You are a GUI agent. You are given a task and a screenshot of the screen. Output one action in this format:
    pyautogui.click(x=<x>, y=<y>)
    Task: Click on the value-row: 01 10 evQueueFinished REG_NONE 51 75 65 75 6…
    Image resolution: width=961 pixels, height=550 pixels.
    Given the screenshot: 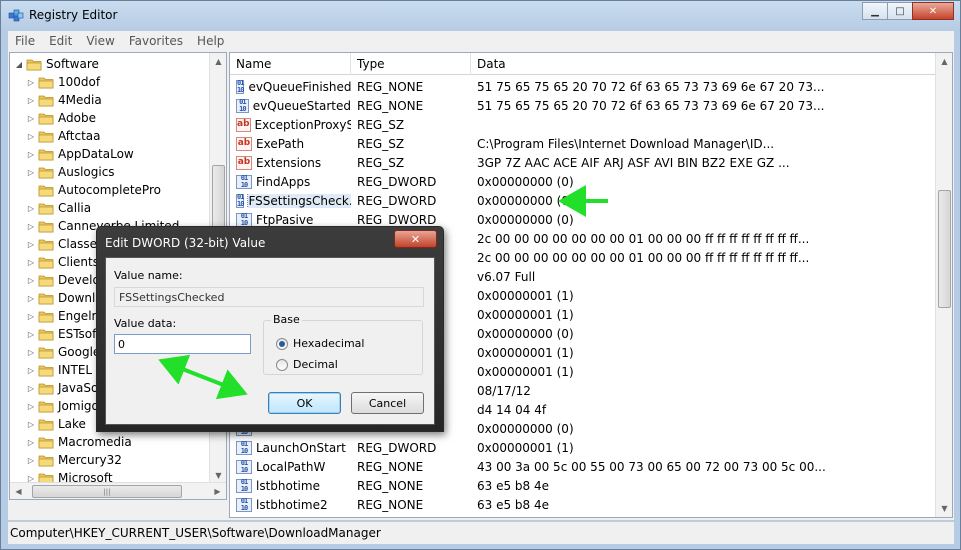 What is the action you would take?
    pyautogui.click(x=583, y=86)
    